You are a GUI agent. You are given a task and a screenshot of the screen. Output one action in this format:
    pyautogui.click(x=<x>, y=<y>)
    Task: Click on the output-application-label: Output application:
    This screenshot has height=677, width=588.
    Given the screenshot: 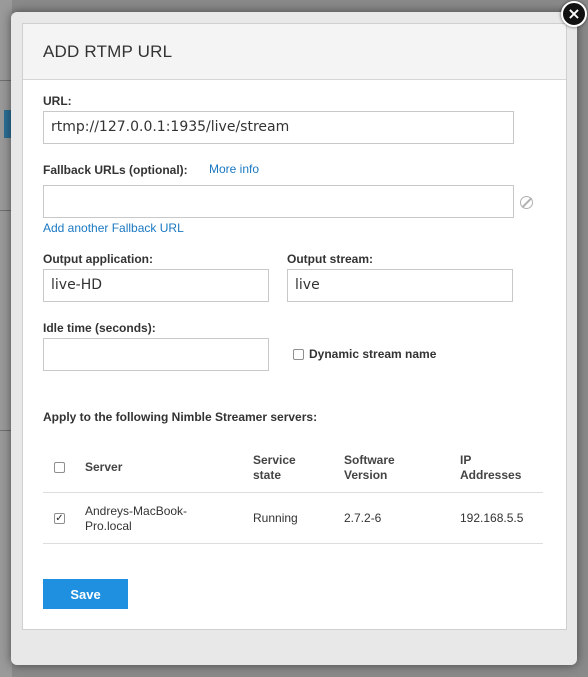 What is the action you would take?
    pyautogui.click(x=98, y=259)
    